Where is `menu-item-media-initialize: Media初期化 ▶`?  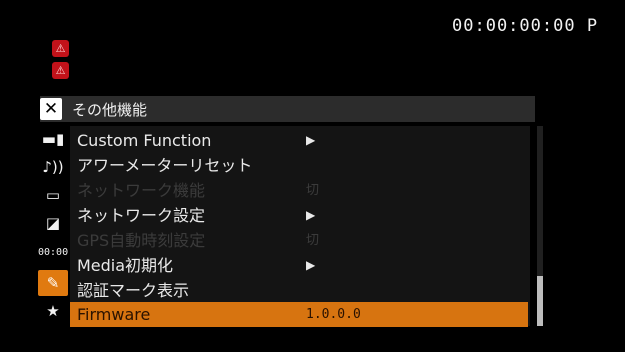
menu-item-media-initialize: Media初期化 ▶ is located at coordinates (299, 265).